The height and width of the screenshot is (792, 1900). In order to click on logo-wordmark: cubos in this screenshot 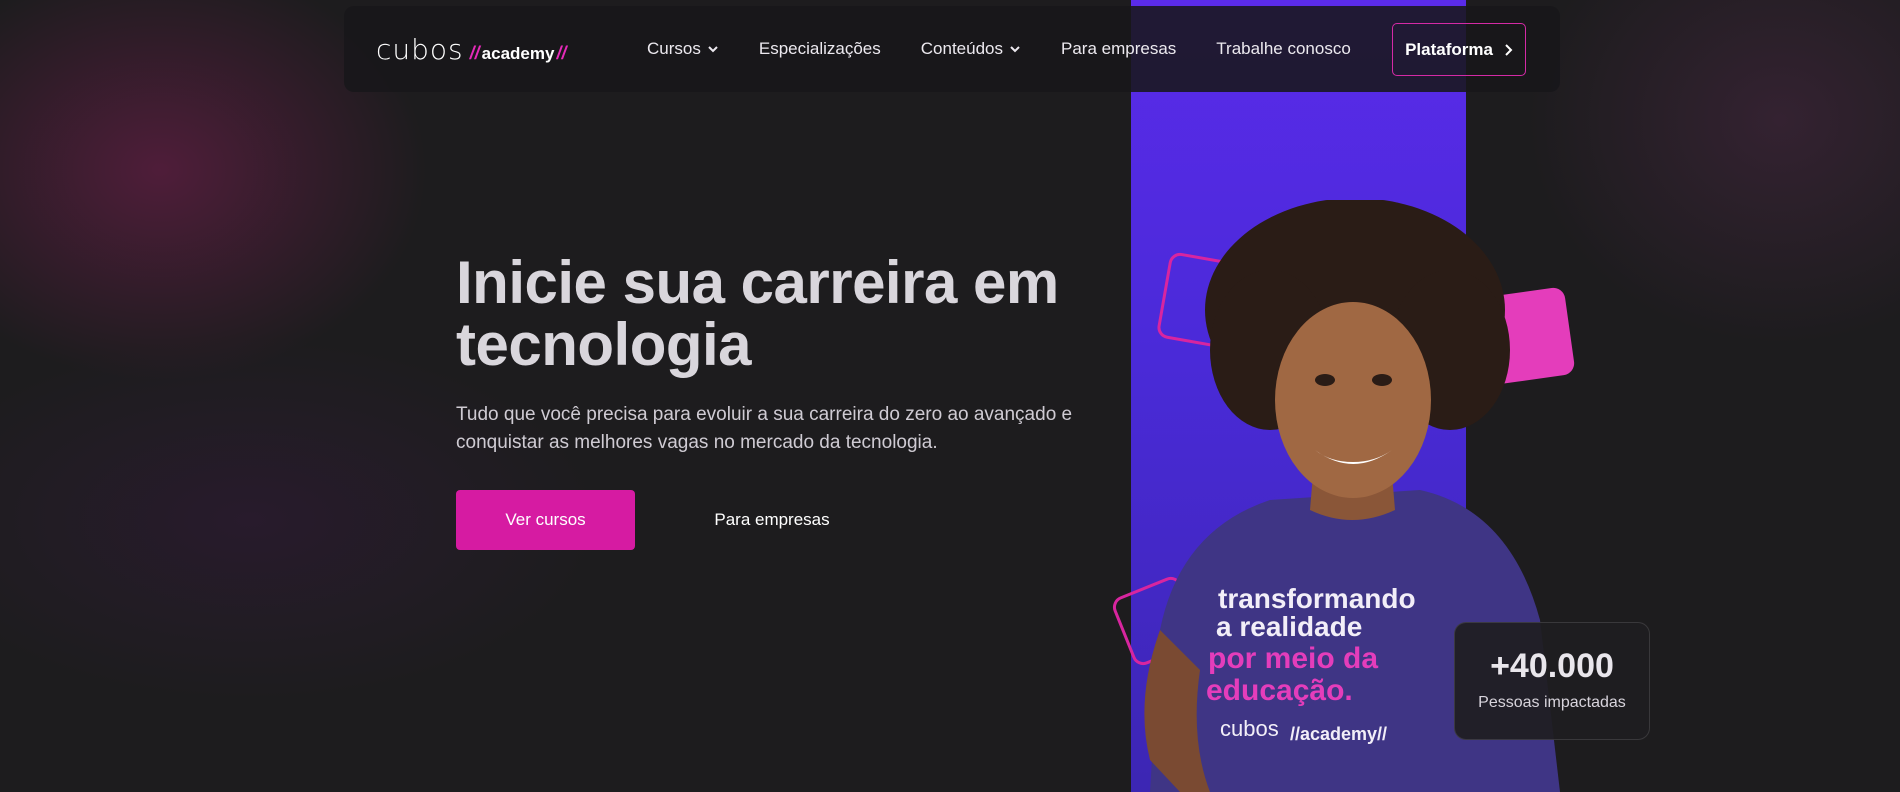, I will do `click(420, 49)`.